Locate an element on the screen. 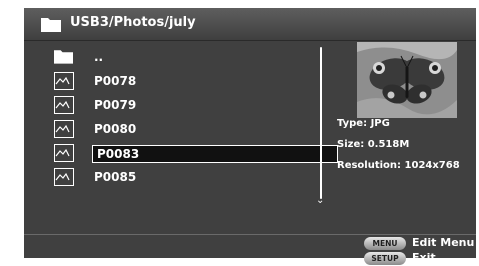  photo-preview-thumbnail is located at coordinates (407, 80).